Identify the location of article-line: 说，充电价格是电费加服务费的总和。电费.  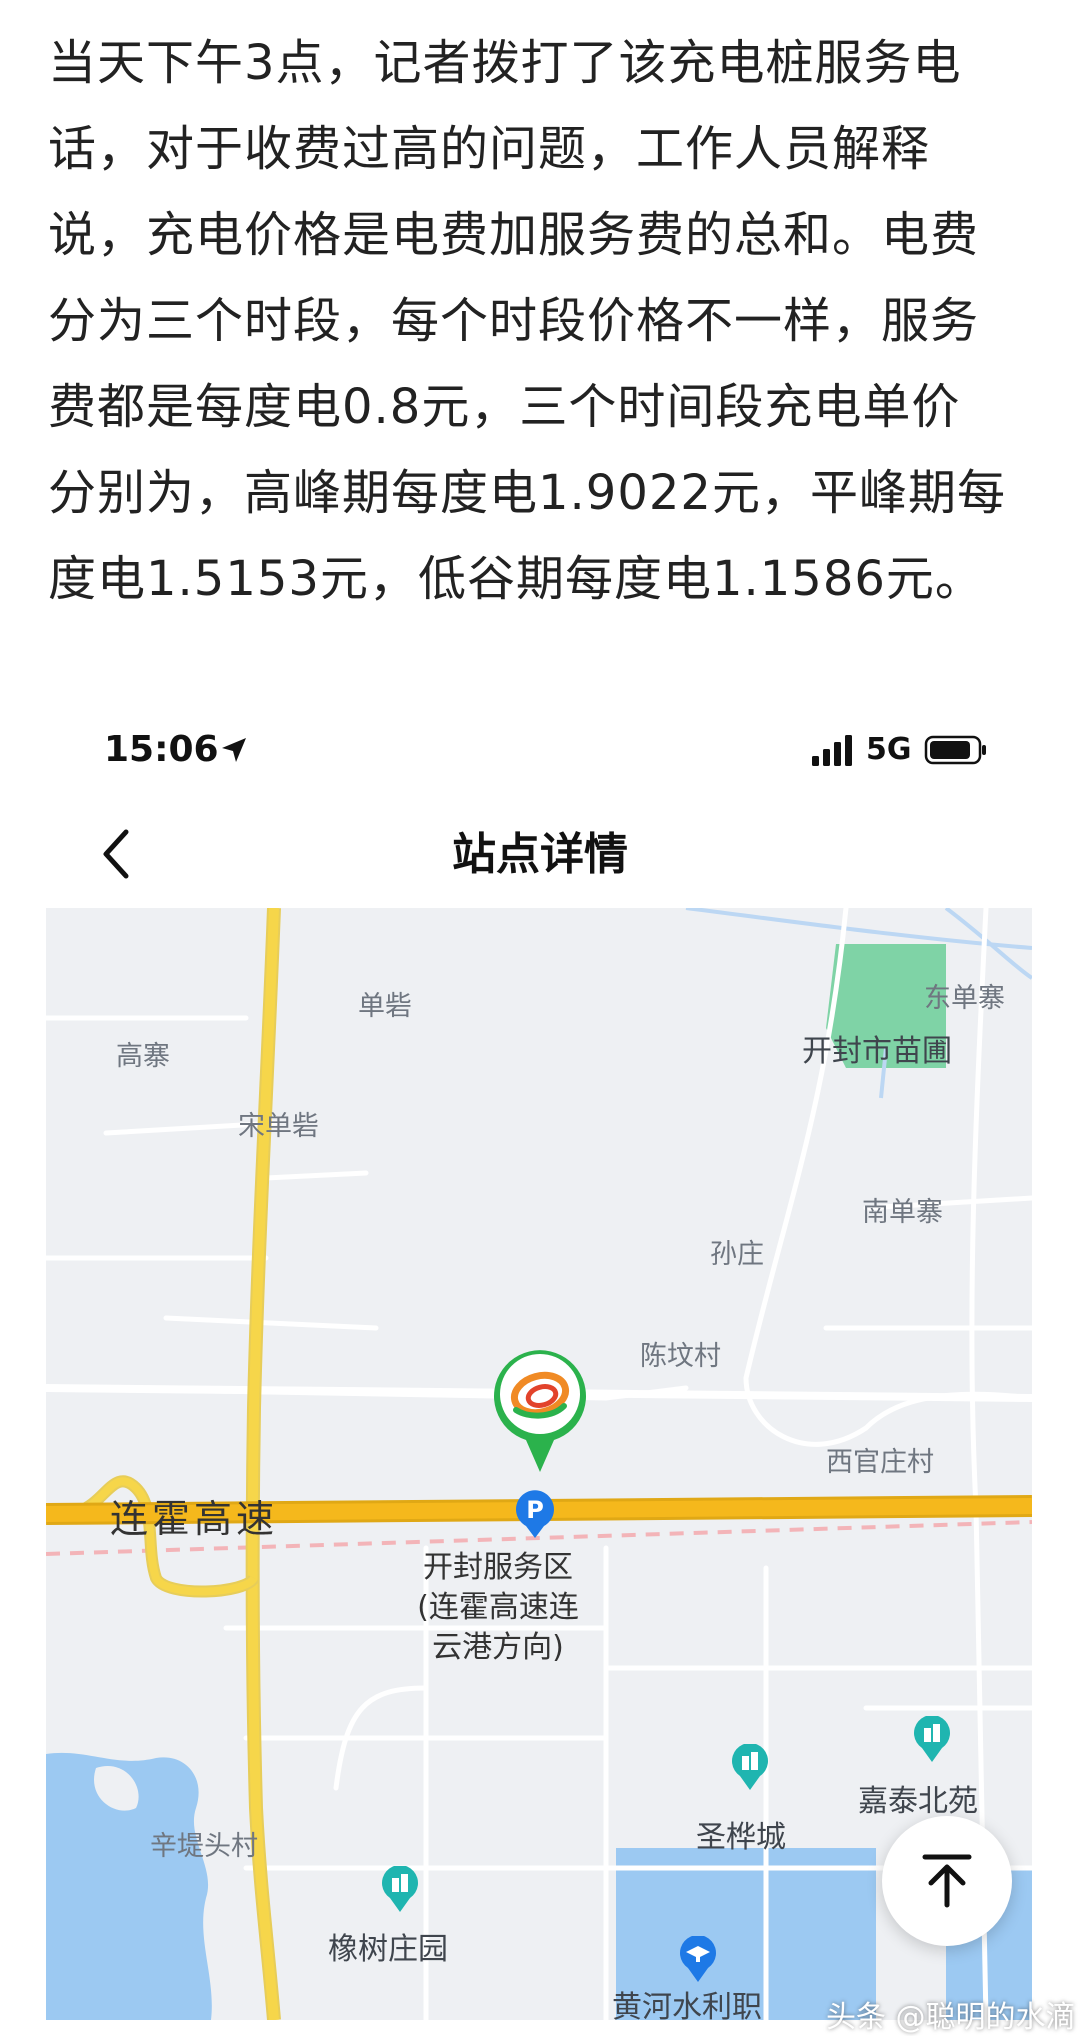
(514, 235).